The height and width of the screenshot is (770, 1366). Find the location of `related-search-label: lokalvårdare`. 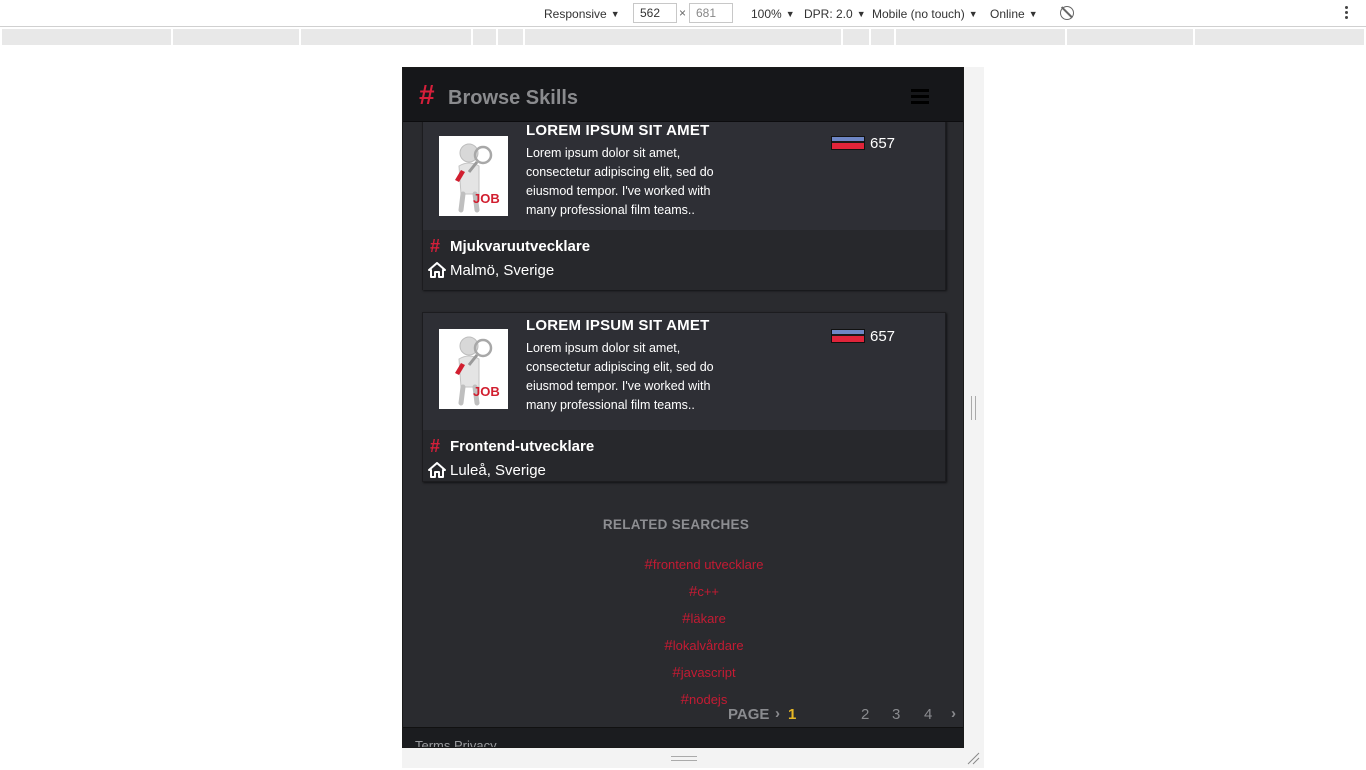

related-search-label: lokalvårdare is located at coordinates (708, 645).